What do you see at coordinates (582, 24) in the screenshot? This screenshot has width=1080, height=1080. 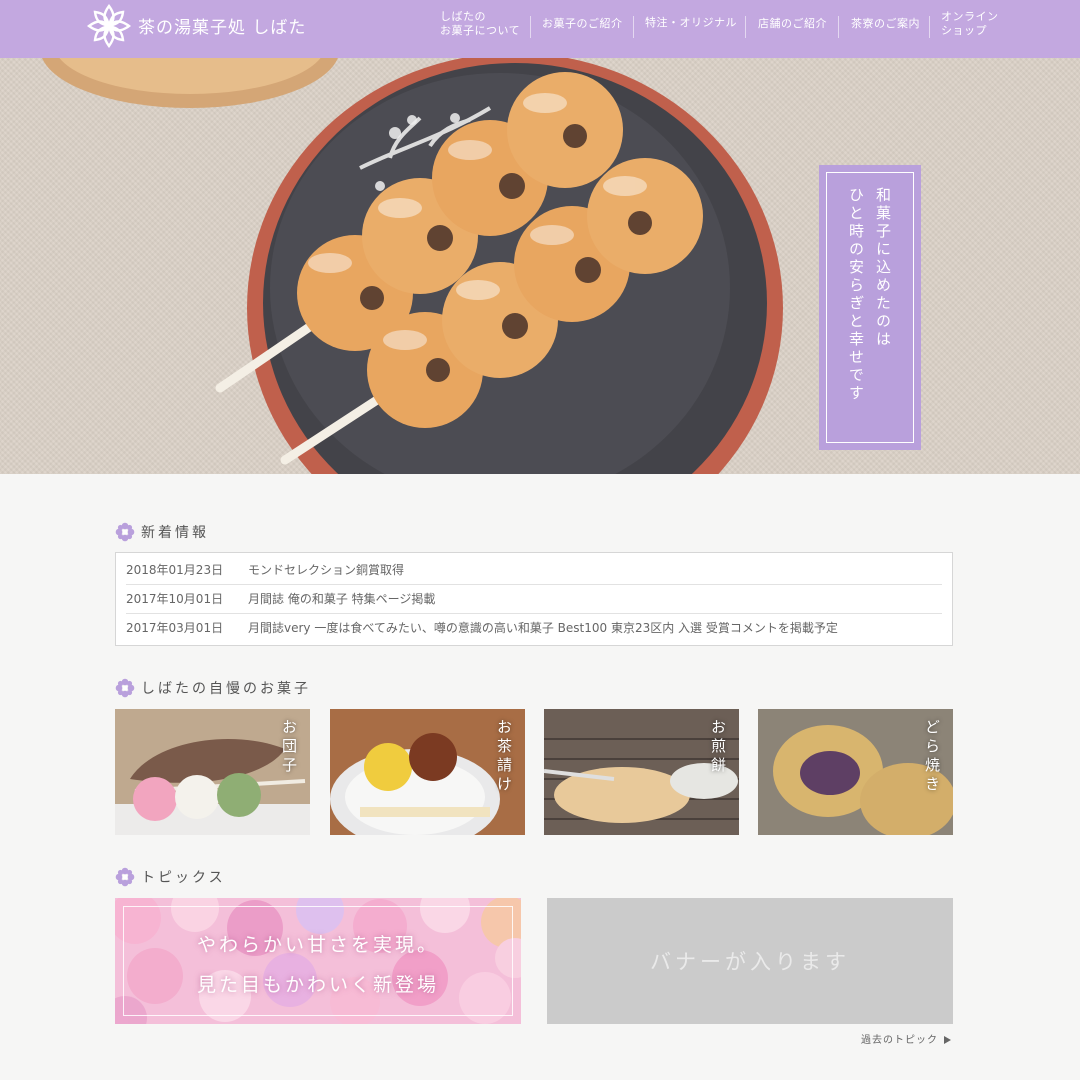 I see `nav-sweets-intro: お菓子のご紹介` at bounding box center [582, 24].